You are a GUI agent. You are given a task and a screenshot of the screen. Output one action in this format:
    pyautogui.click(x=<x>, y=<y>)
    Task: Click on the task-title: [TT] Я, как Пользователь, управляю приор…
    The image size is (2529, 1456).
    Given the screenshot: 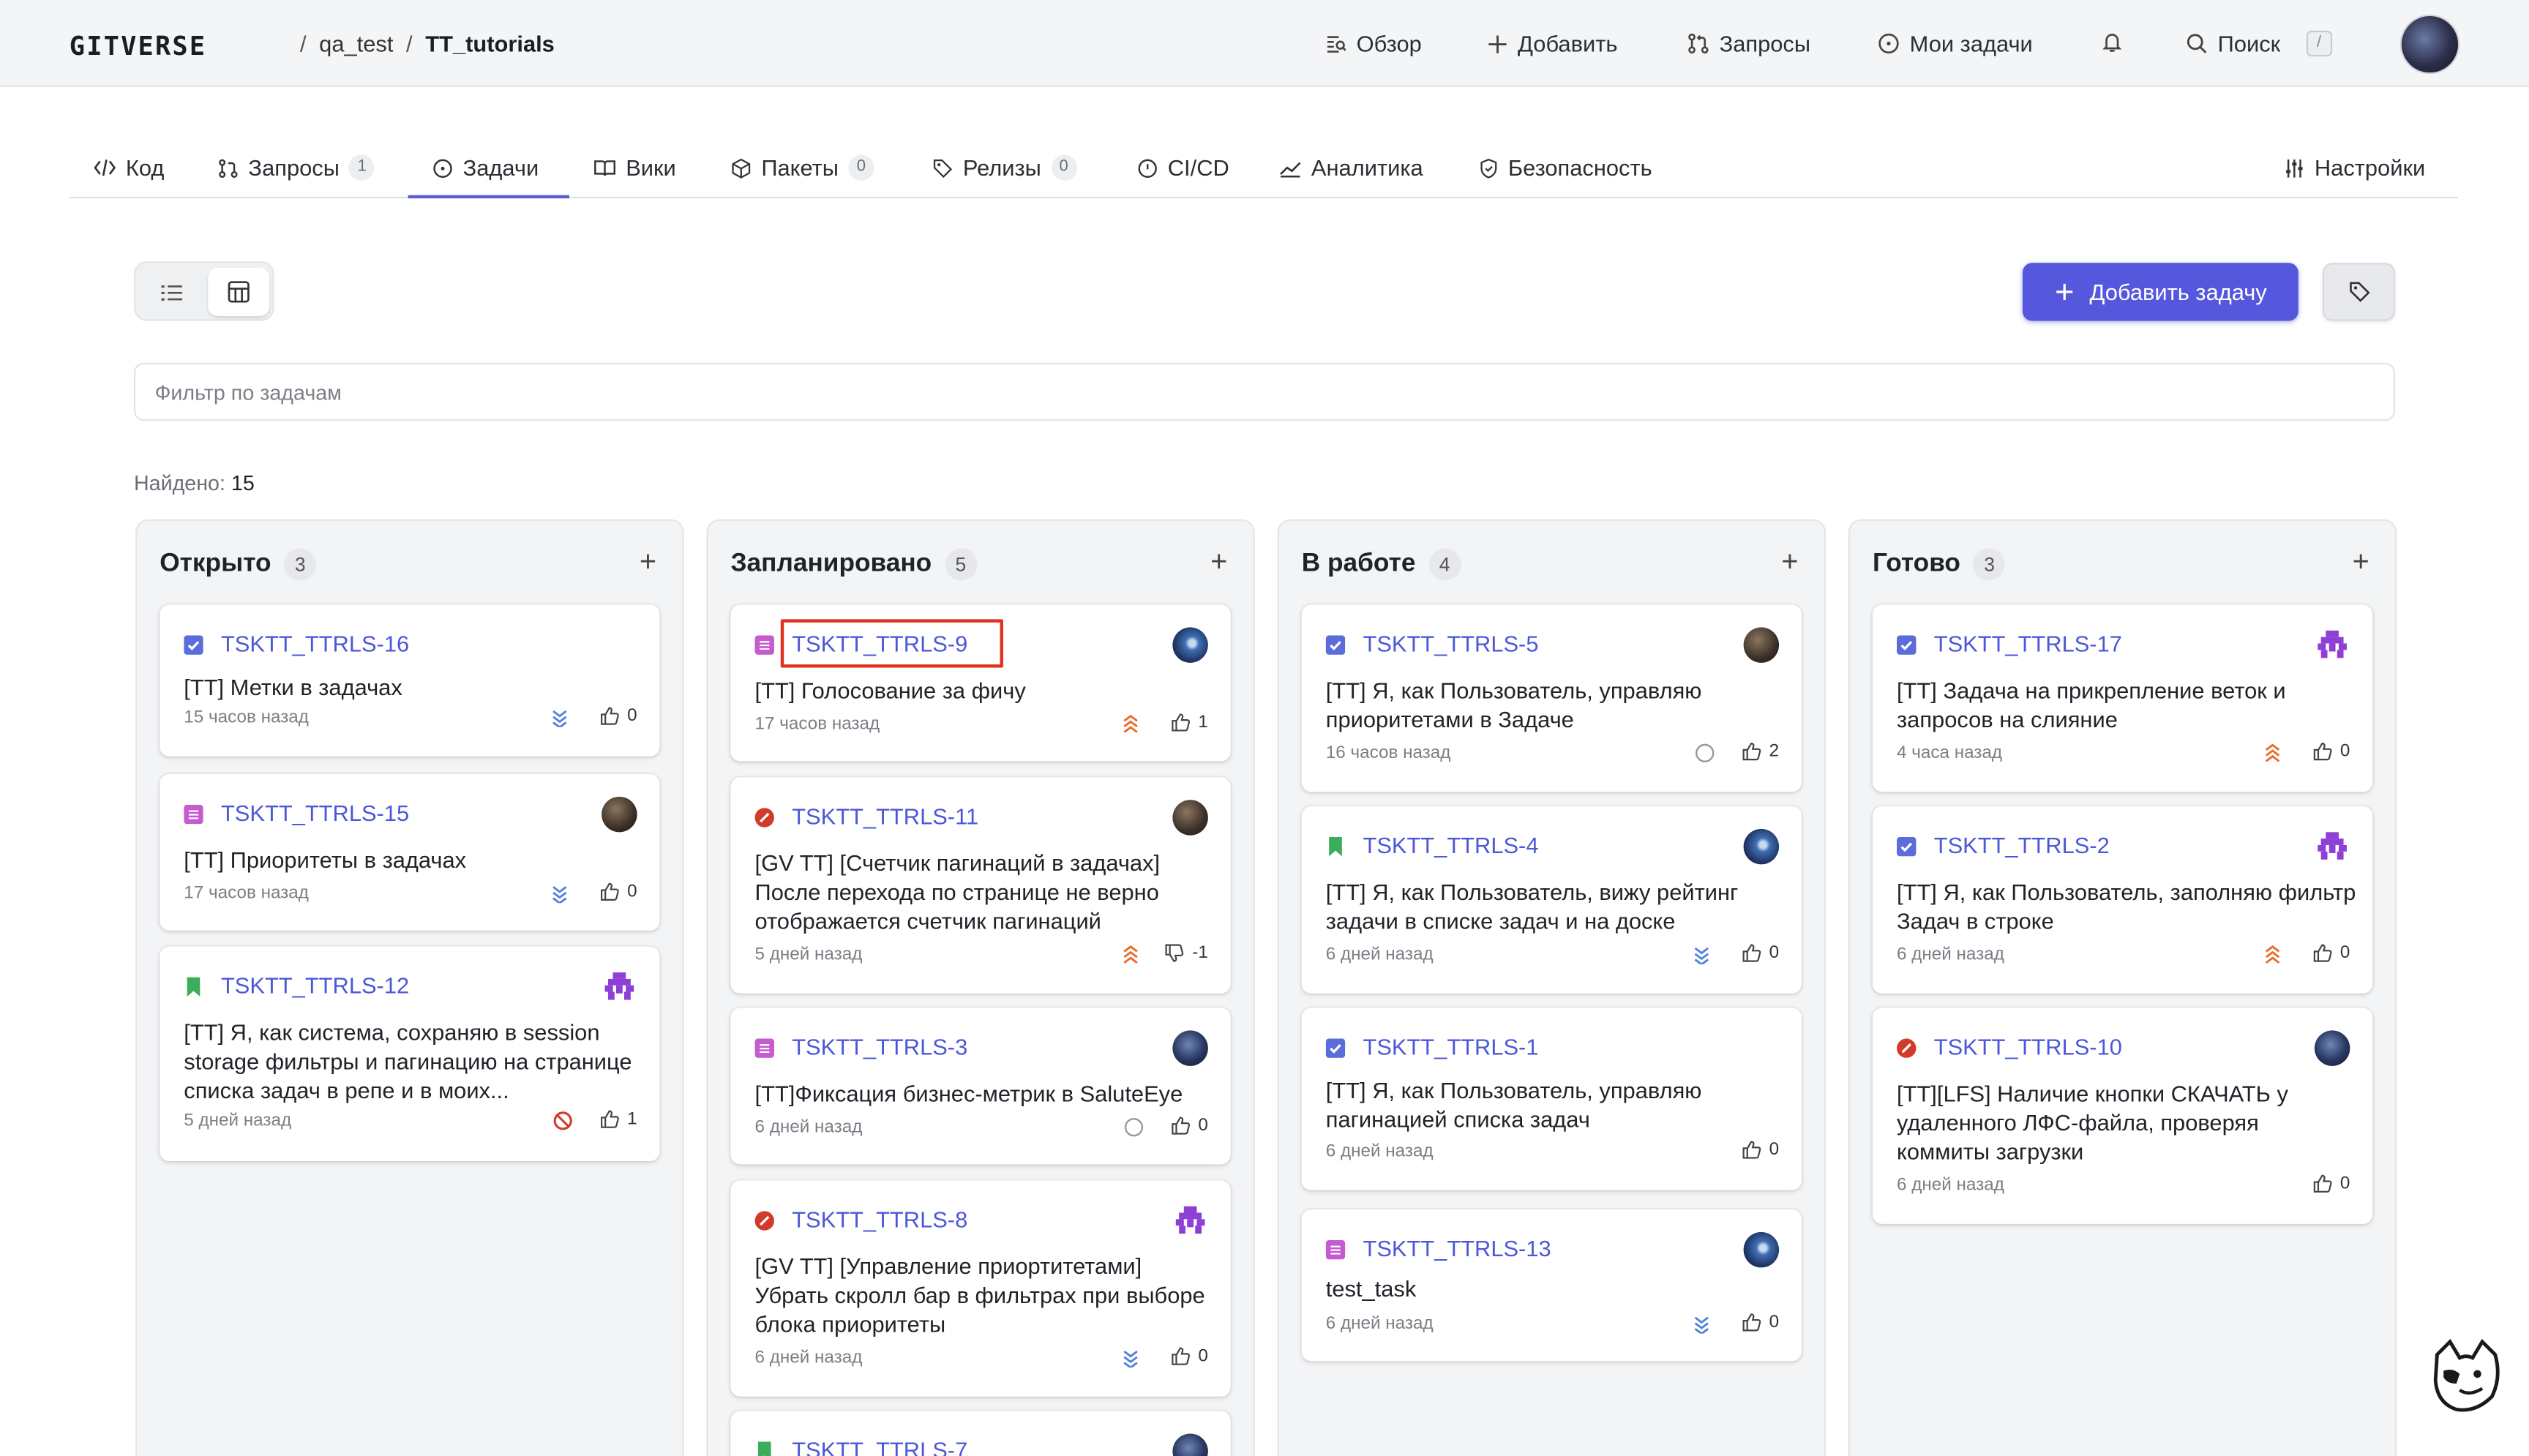 What is the action you would take?
    pyautogui.click(x=1556, y=705)
    